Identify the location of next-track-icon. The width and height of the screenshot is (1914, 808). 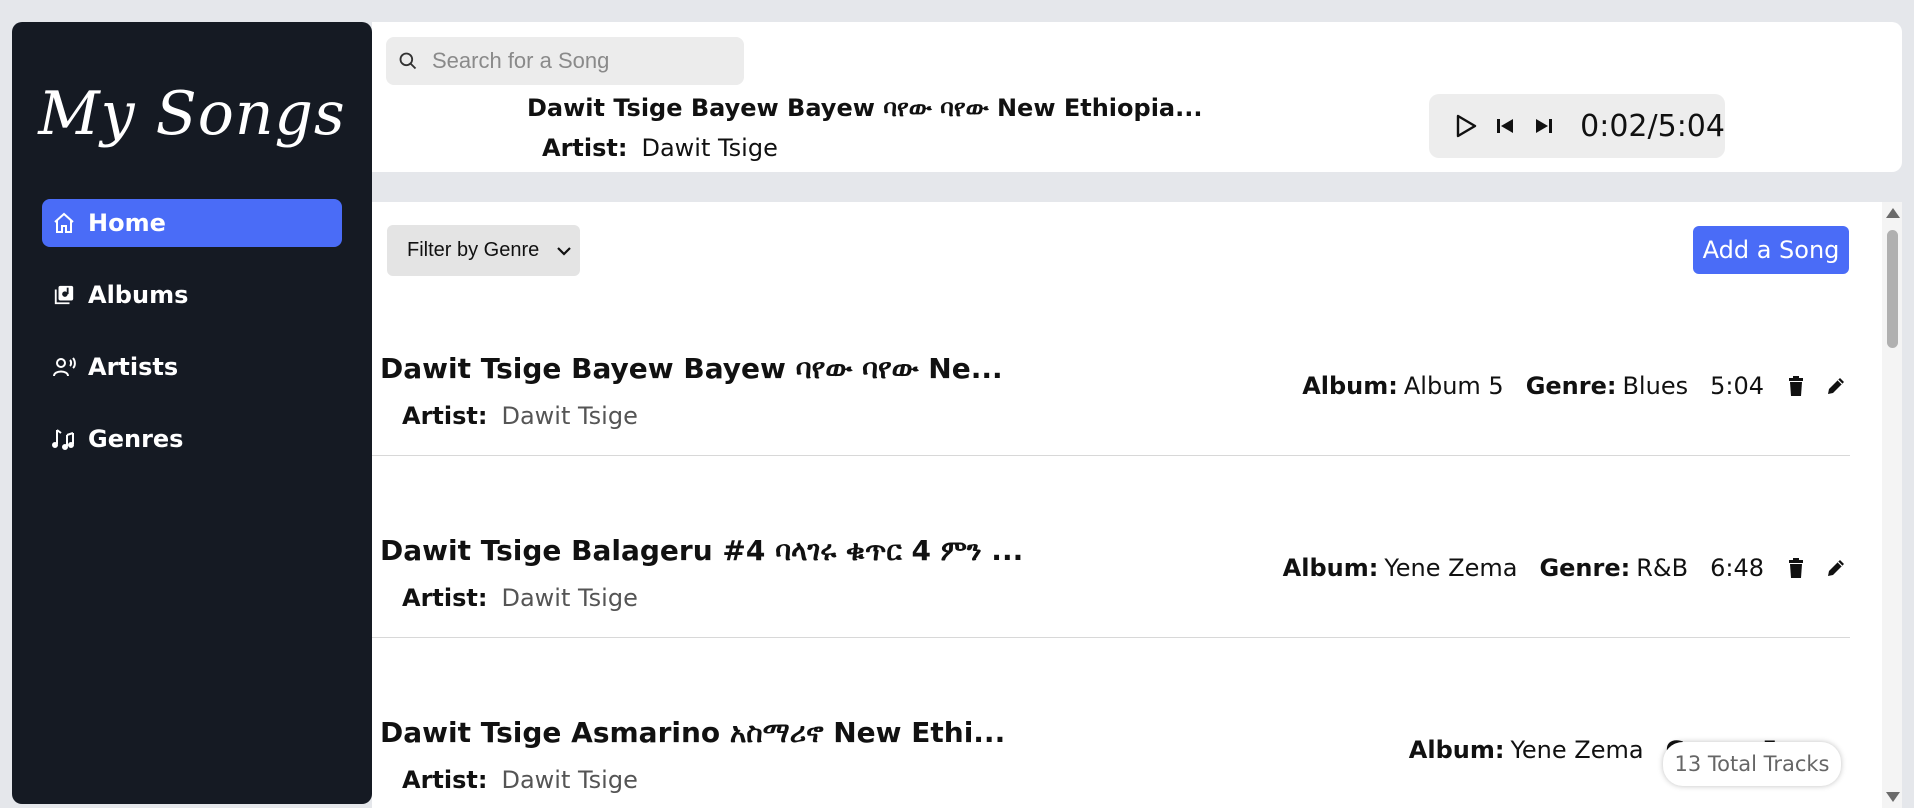
(1543, 126).